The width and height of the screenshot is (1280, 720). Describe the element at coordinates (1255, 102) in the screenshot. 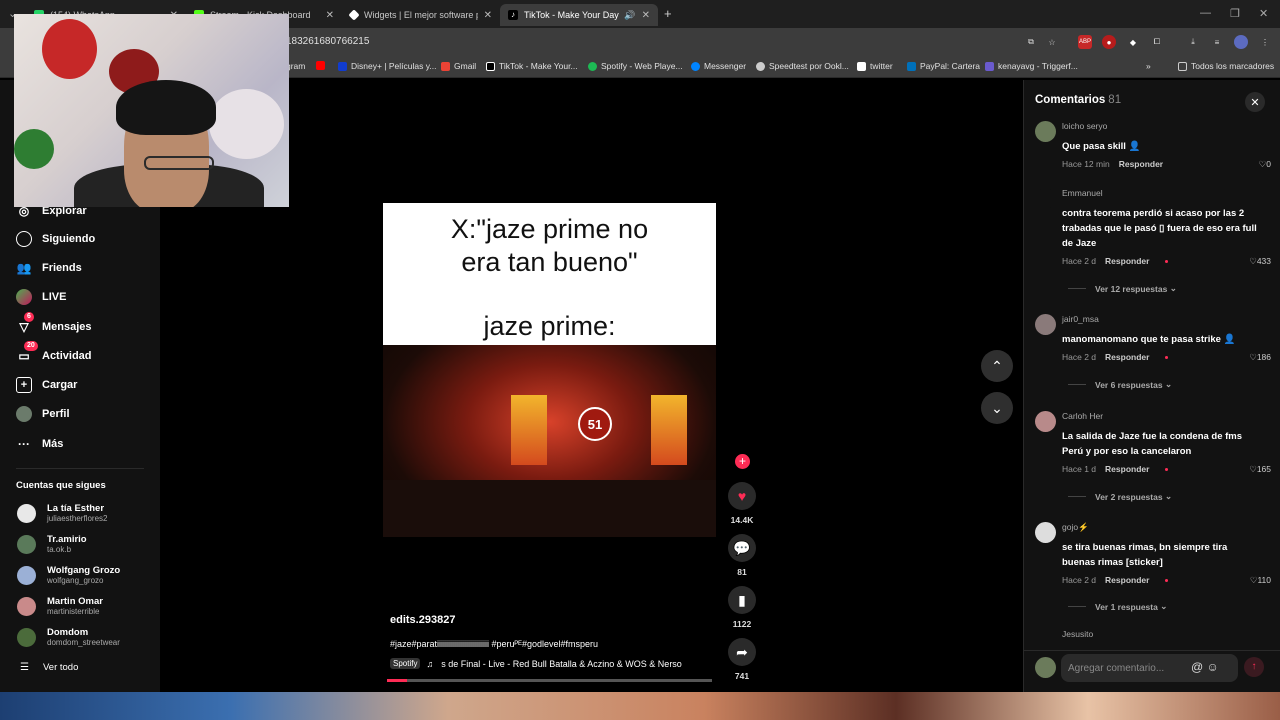

I see `close-comments-button: ✕` at that location.